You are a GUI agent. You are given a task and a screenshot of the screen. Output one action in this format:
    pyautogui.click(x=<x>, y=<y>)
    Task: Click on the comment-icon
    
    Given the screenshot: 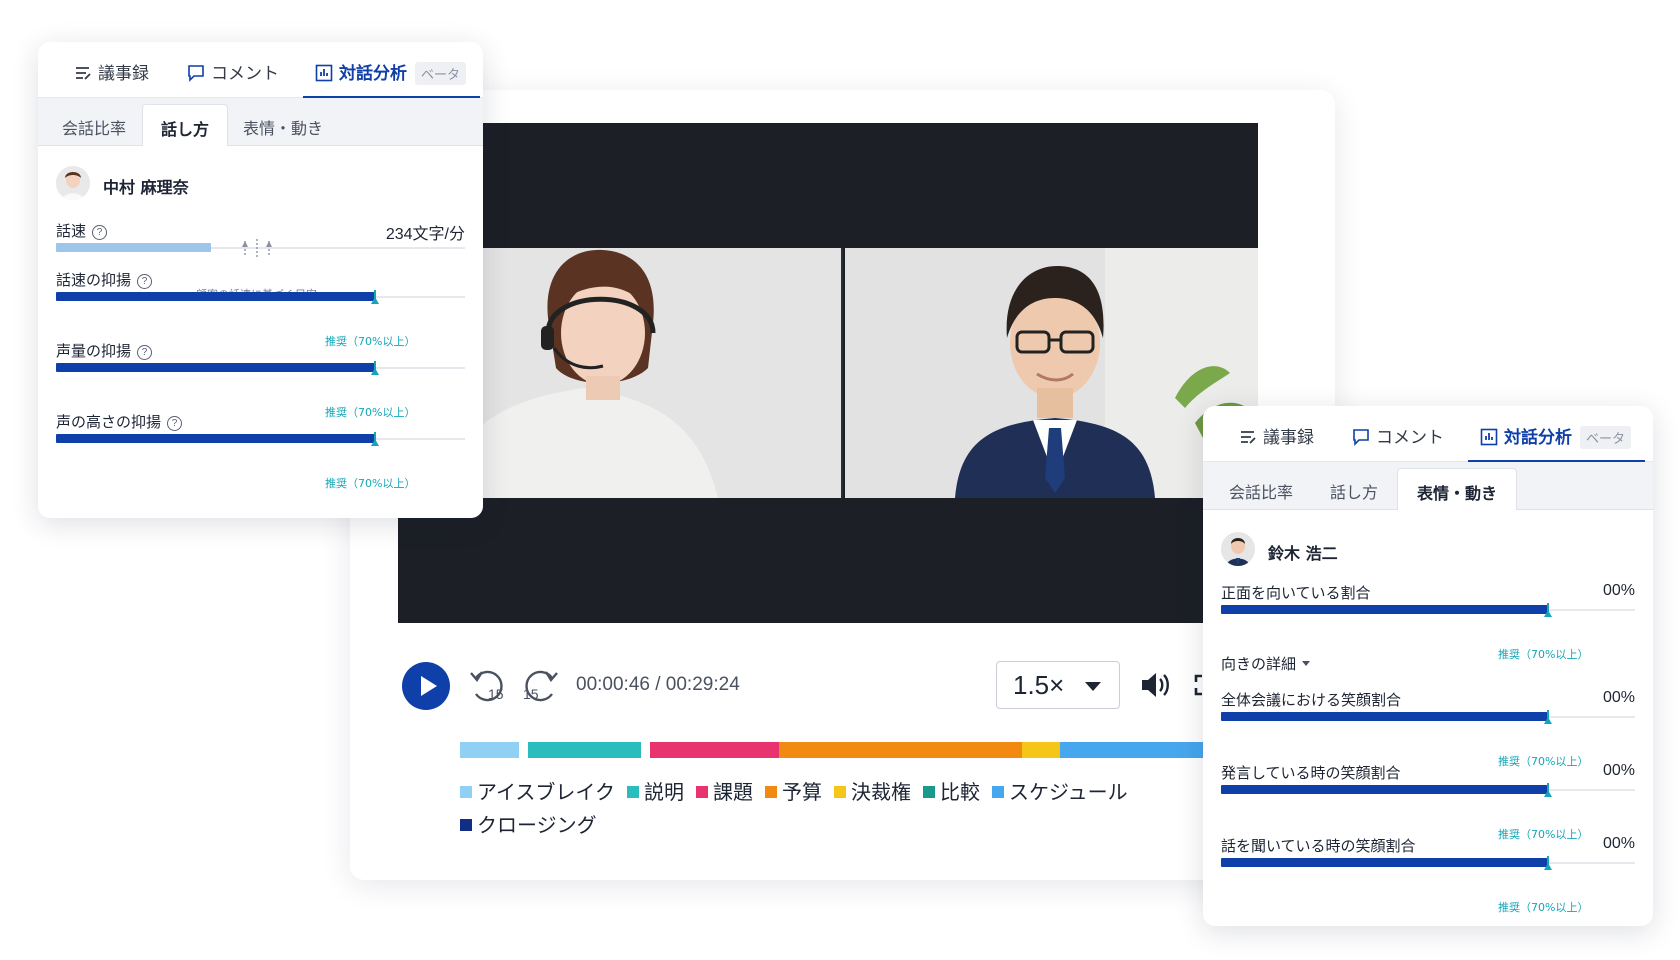 What is the action you would take?
    pyautogui.click(x=1361, y=437)
    